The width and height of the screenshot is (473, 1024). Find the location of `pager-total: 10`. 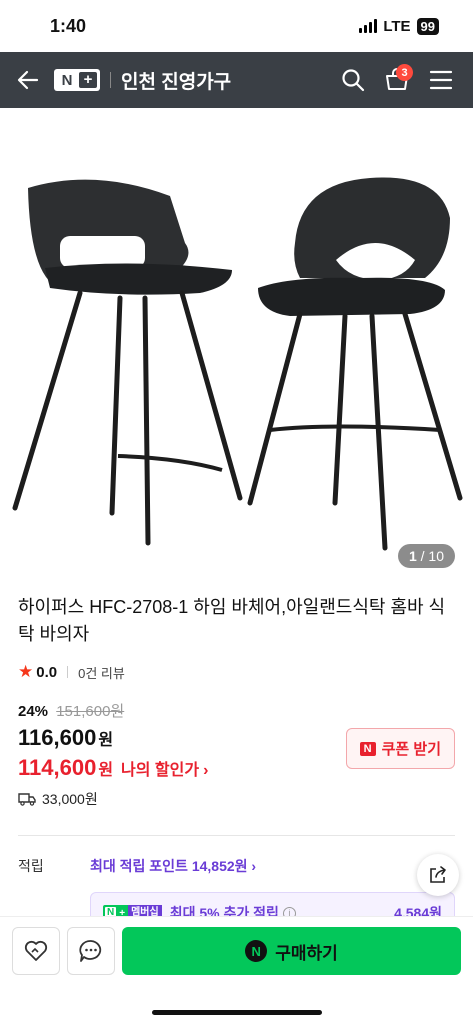

pager-total: 10 is located at coordinates (436, 556).